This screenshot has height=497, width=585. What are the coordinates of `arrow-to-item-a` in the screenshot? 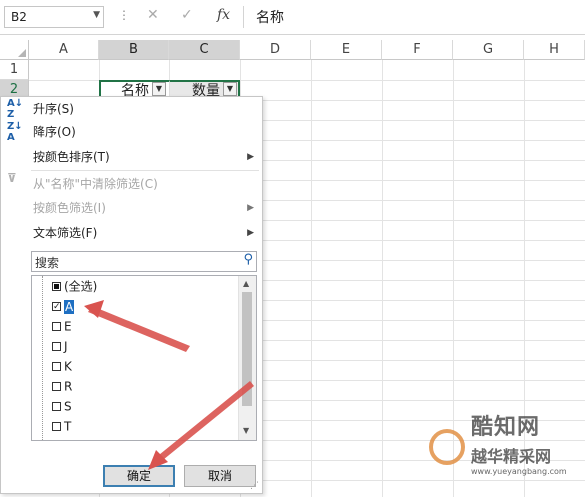 It's located at (139, 329).